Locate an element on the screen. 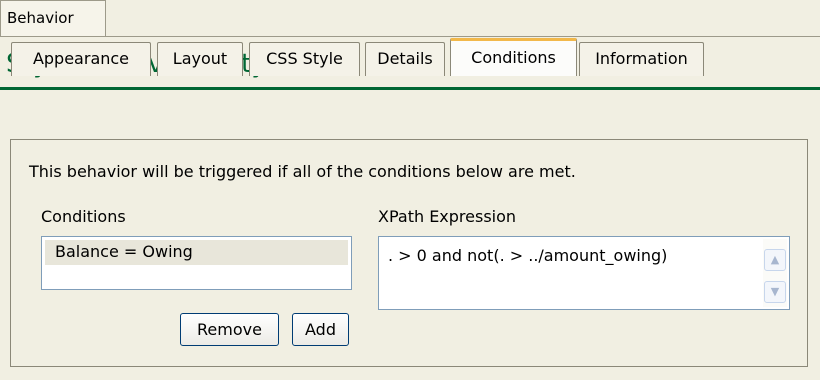 The width and height of the screenshot is (820, 380). conditions-label: Conditions is located at coordinates (83, 216).